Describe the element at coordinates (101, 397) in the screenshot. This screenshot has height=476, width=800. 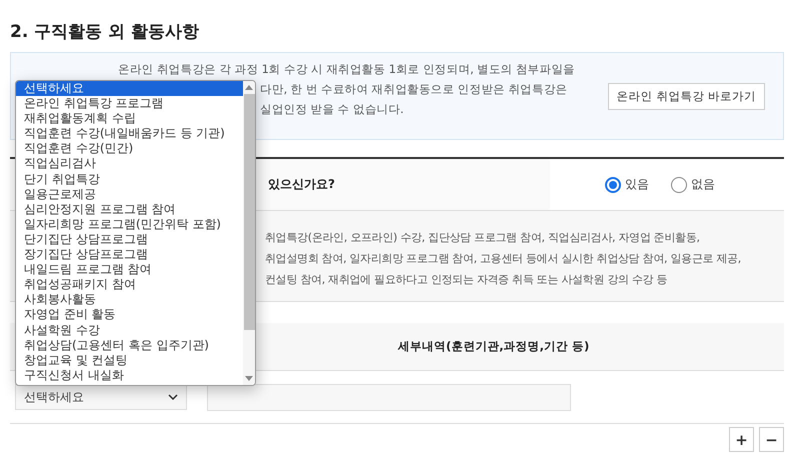
I see `activity-select: 선택하세요` at that location.